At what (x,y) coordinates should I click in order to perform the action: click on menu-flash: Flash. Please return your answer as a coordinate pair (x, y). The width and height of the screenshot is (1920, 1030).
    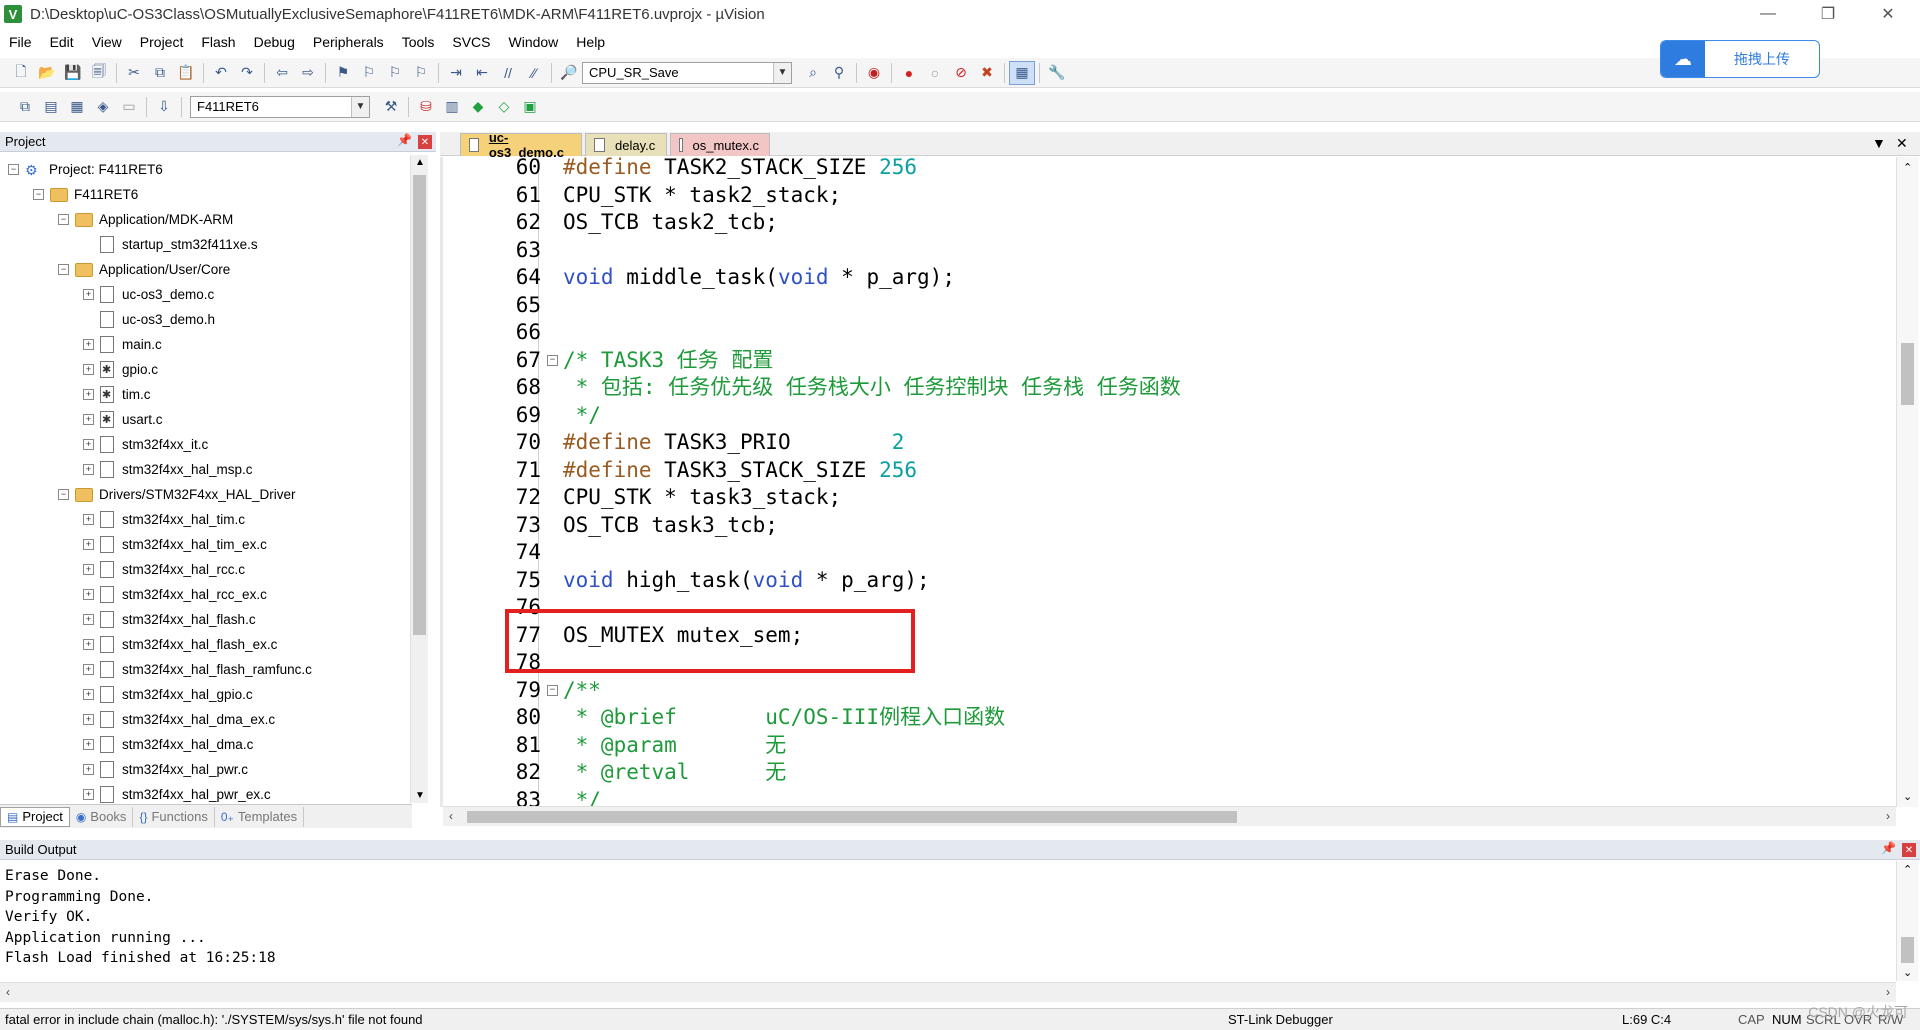
    Looking at the image, I should click on (218, 42).